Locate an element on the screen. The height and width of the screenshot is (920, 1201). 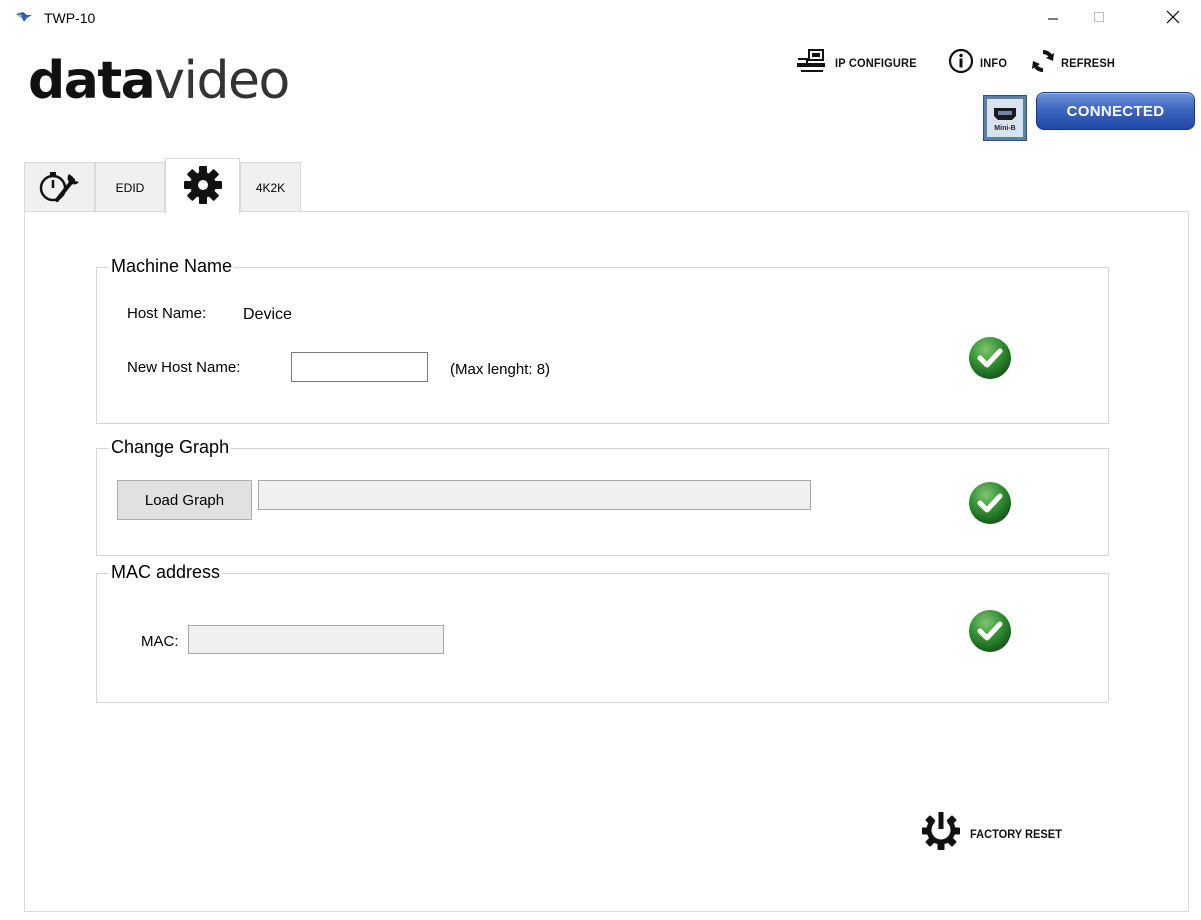
new-host-name-input is located at coordinates (359, 367).